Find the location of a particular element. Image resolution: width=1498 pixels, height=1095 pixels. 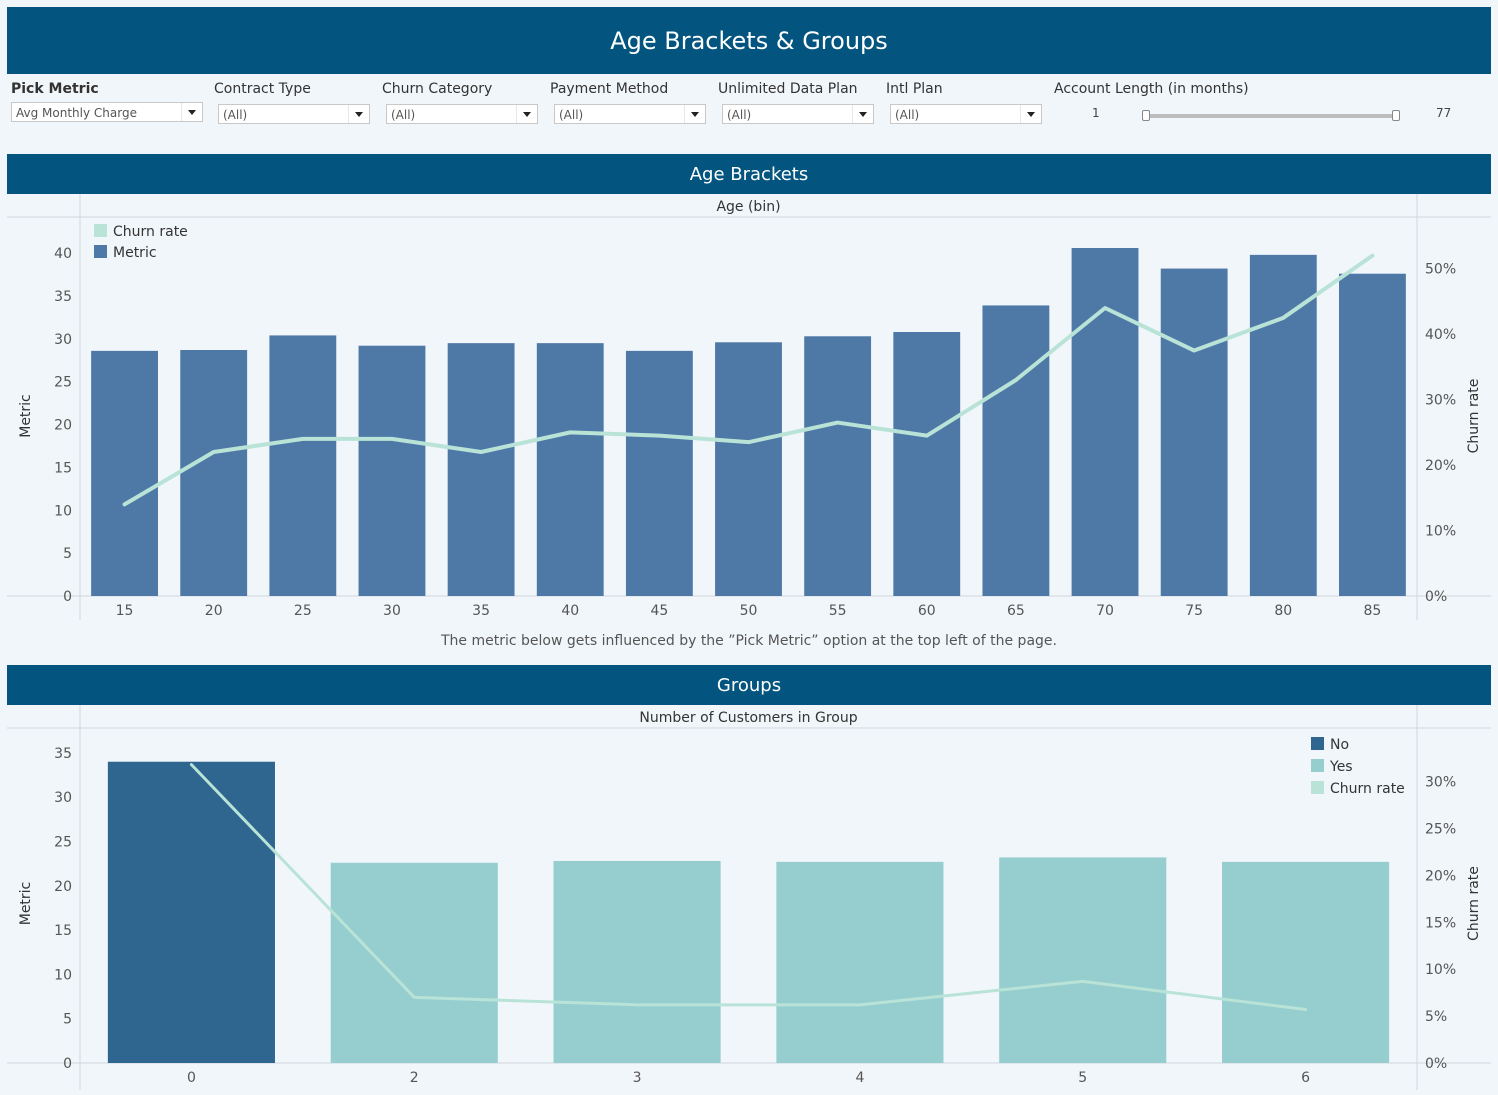

filter-account-length: Account Length (in months) 1 77 is located at coordinates (1264, 104).